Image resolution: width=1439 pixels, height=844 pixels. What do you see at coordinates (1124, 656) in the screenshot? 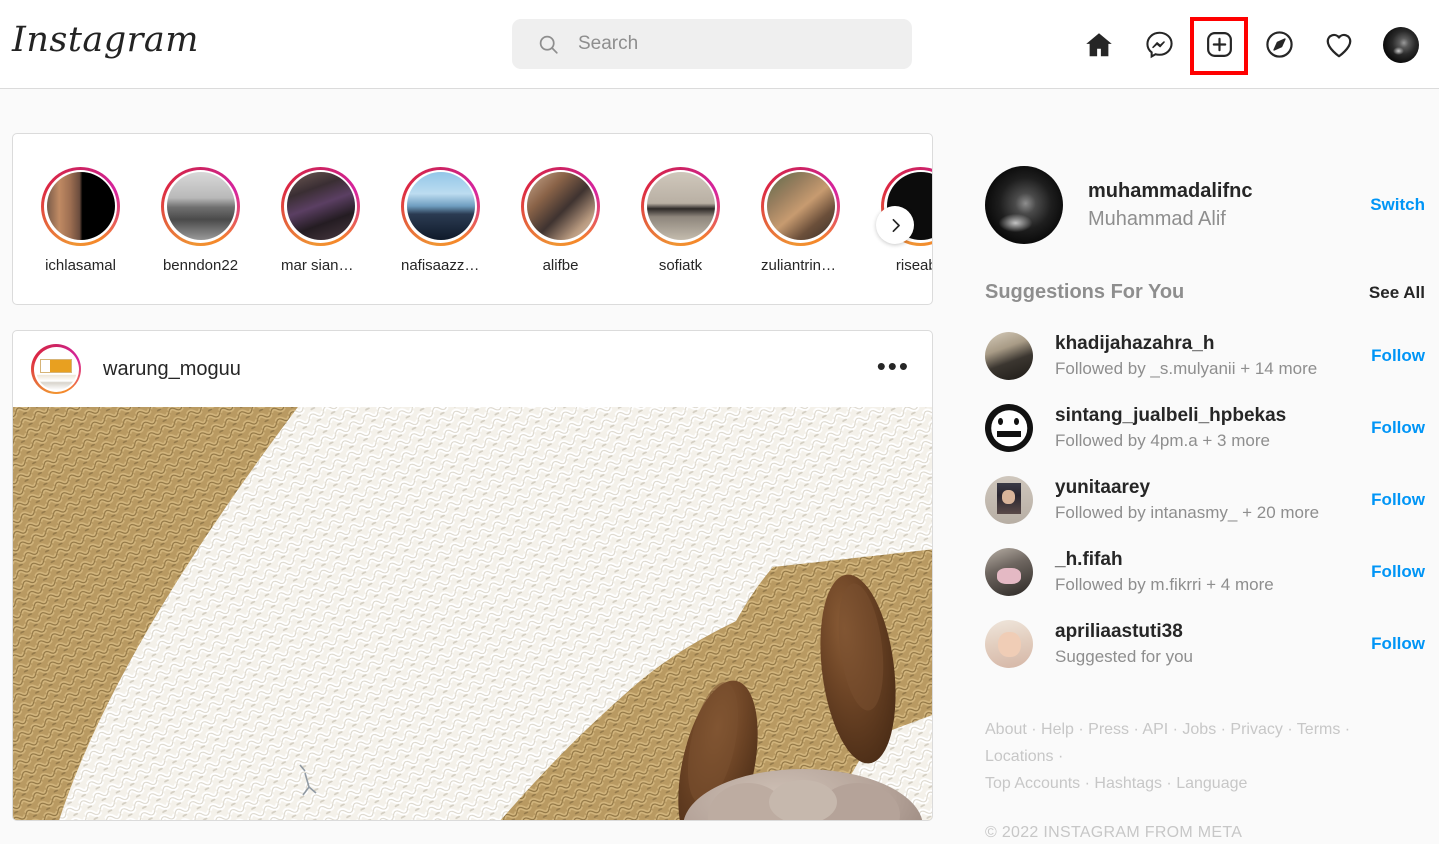
I see `suggestion-subtitle: Suggested for you` at bounding box center [1124, 656].